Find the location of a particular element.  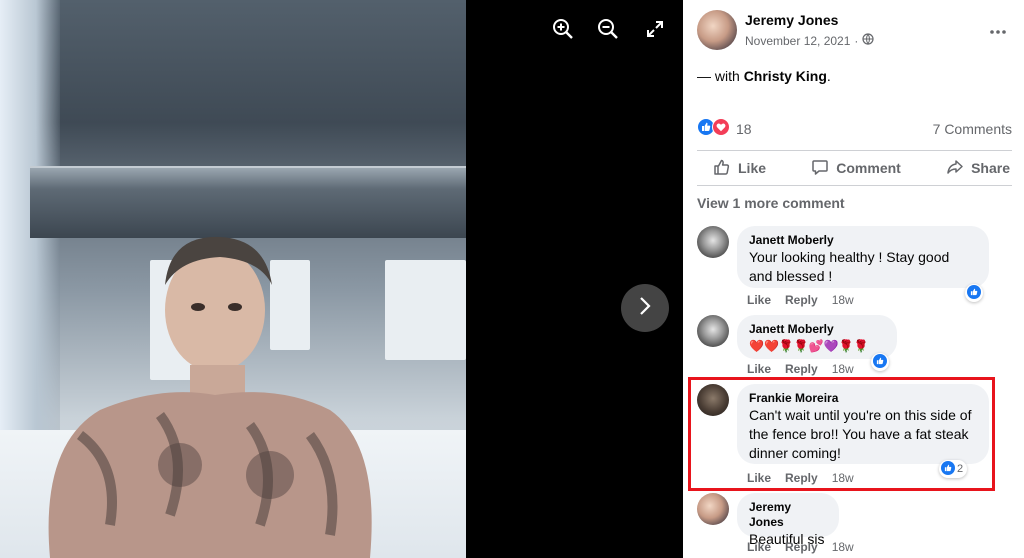

commenter-name: Jeremy Jones is located at coordinates (788, 515).